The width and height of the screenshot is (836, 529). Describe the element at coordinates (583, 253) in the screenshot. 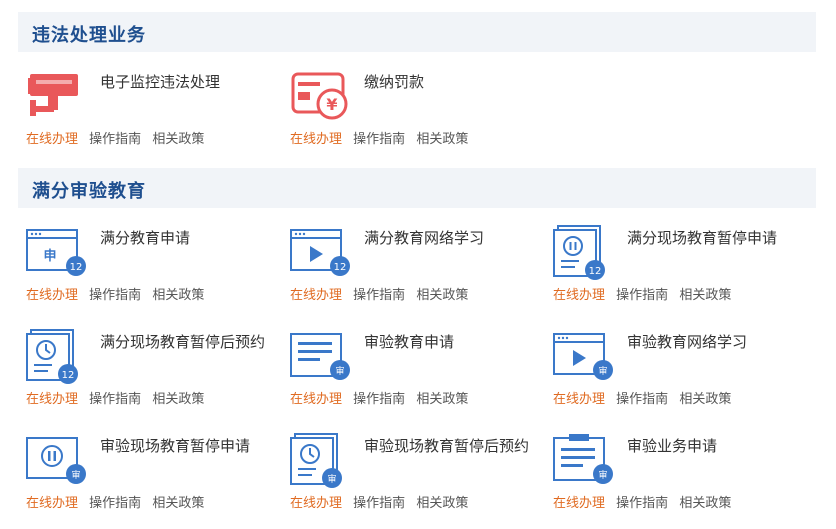

I see `pause-document-icon: 12` at that location.